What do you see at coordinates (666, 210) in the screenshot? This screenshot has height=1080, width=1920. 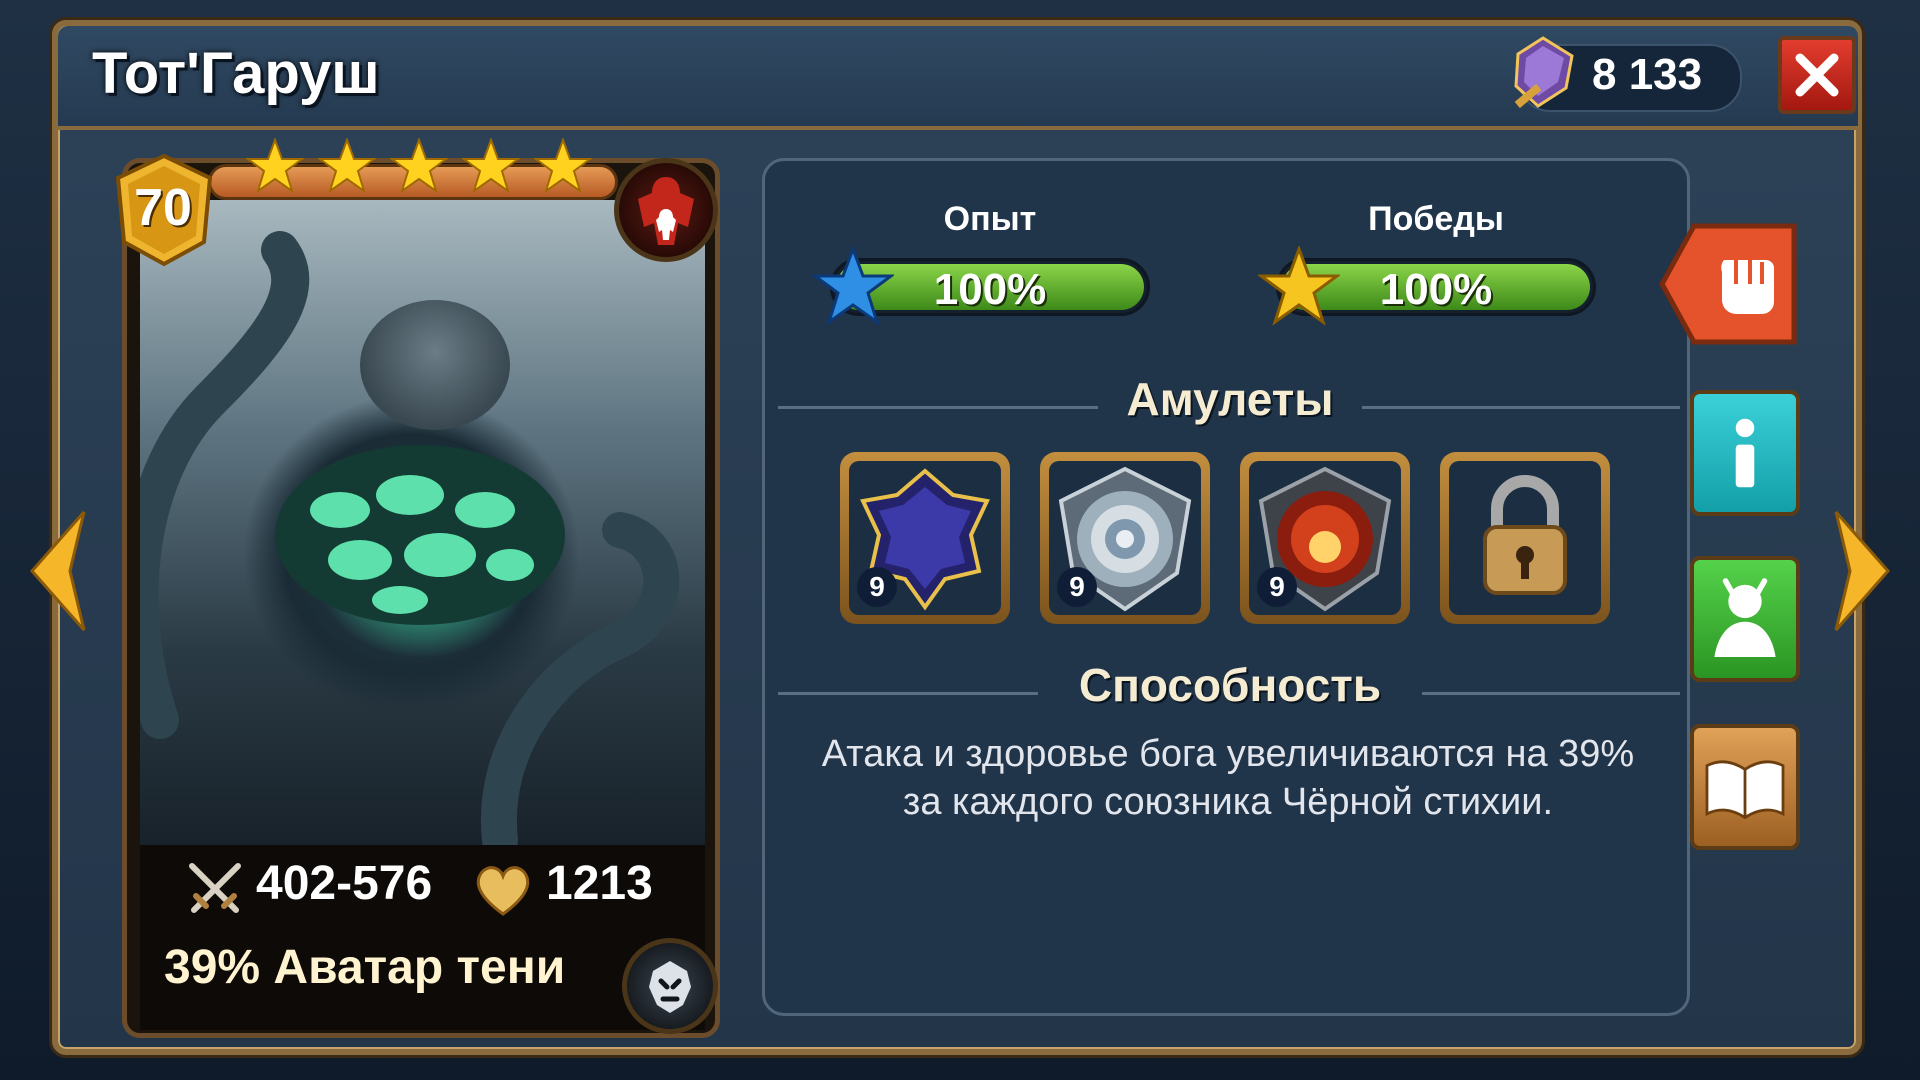 I see `warrior-class-icon` at bounding box center [666, 210].